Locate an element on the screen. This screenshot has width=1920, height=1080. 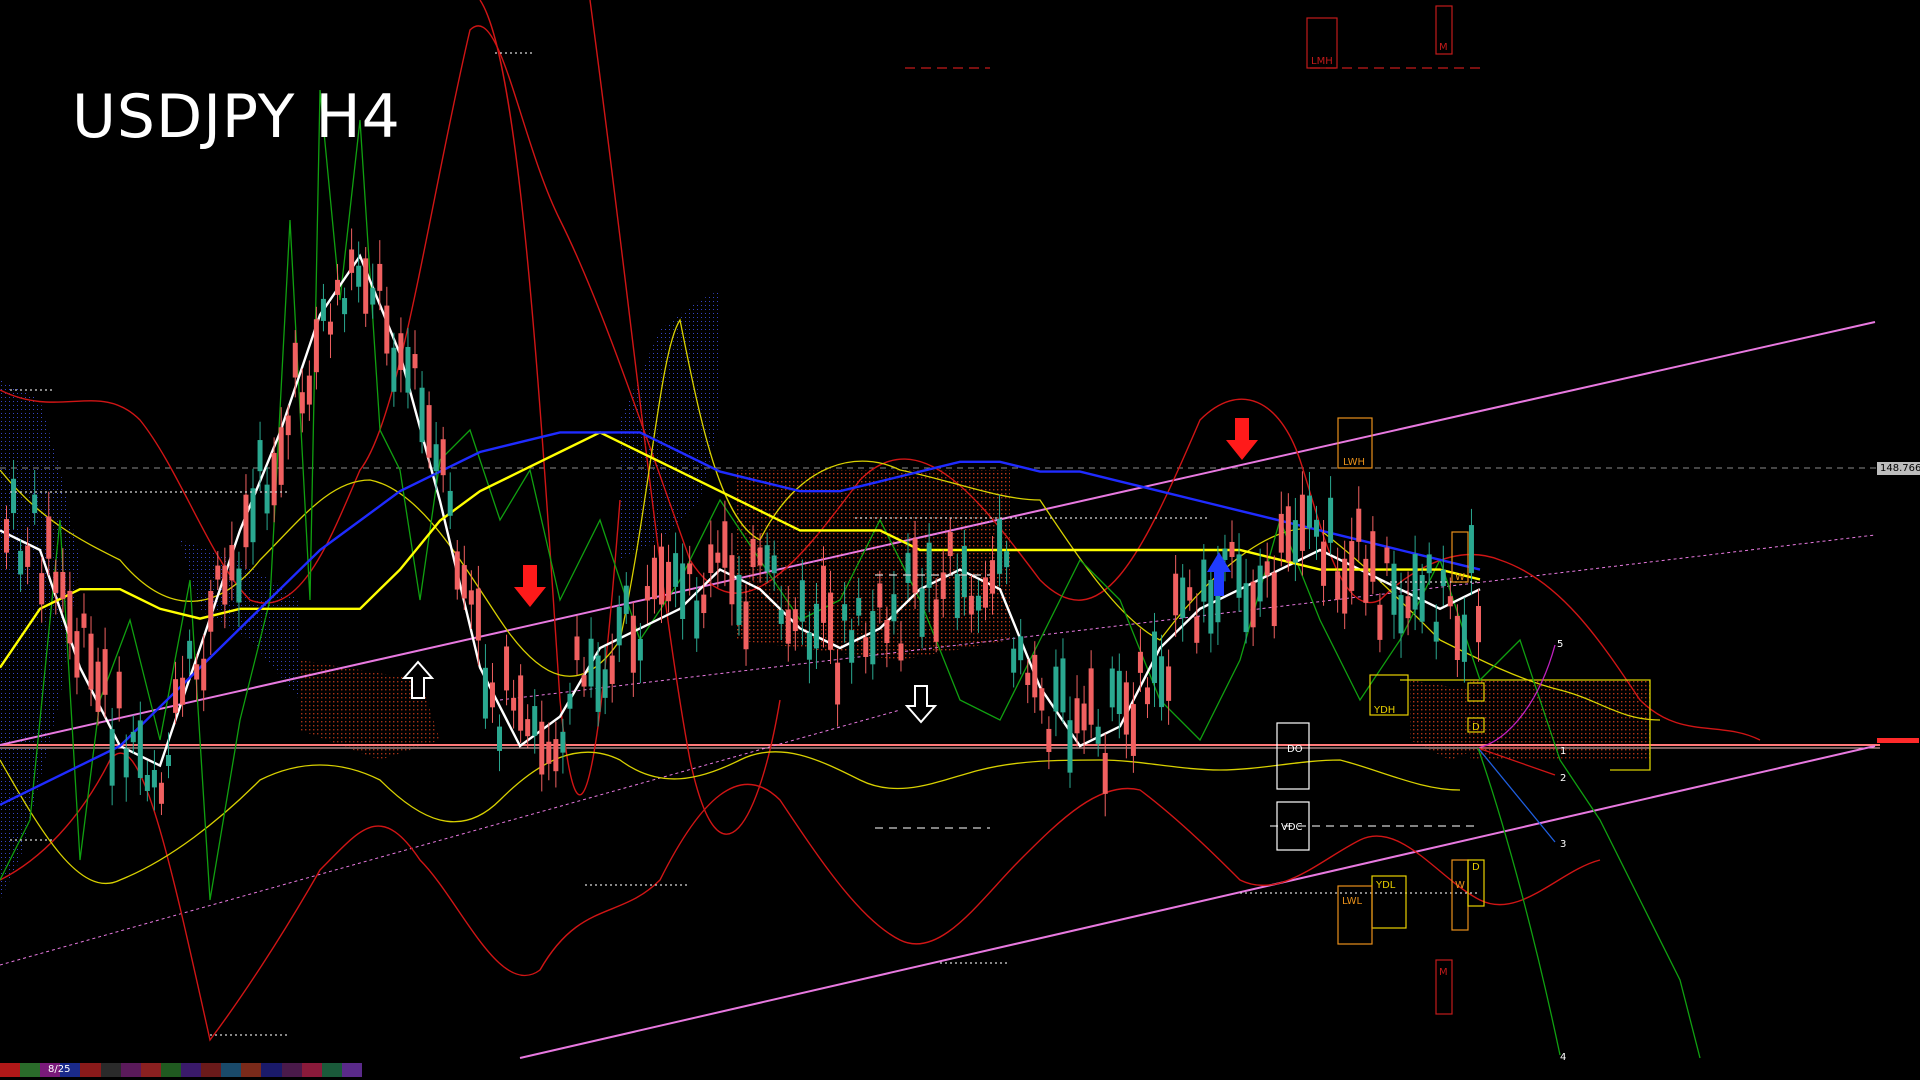
blue-cloud-upper is located at coordinates (670, 425).